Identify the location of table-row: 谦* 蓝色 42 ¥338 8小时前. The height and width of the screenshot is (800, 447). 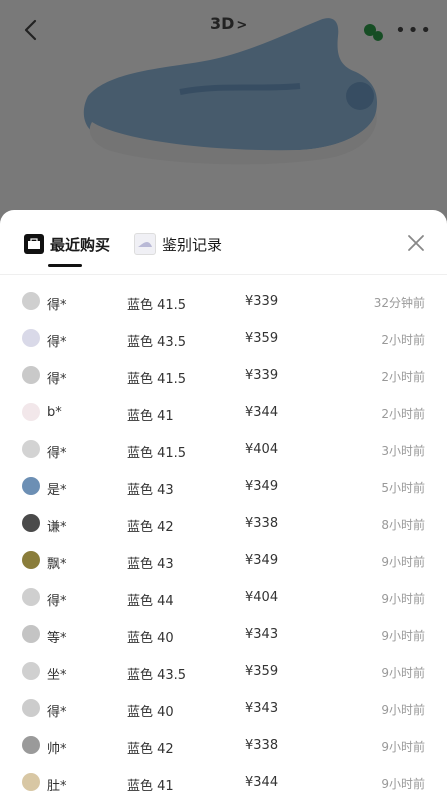
(223, 524).